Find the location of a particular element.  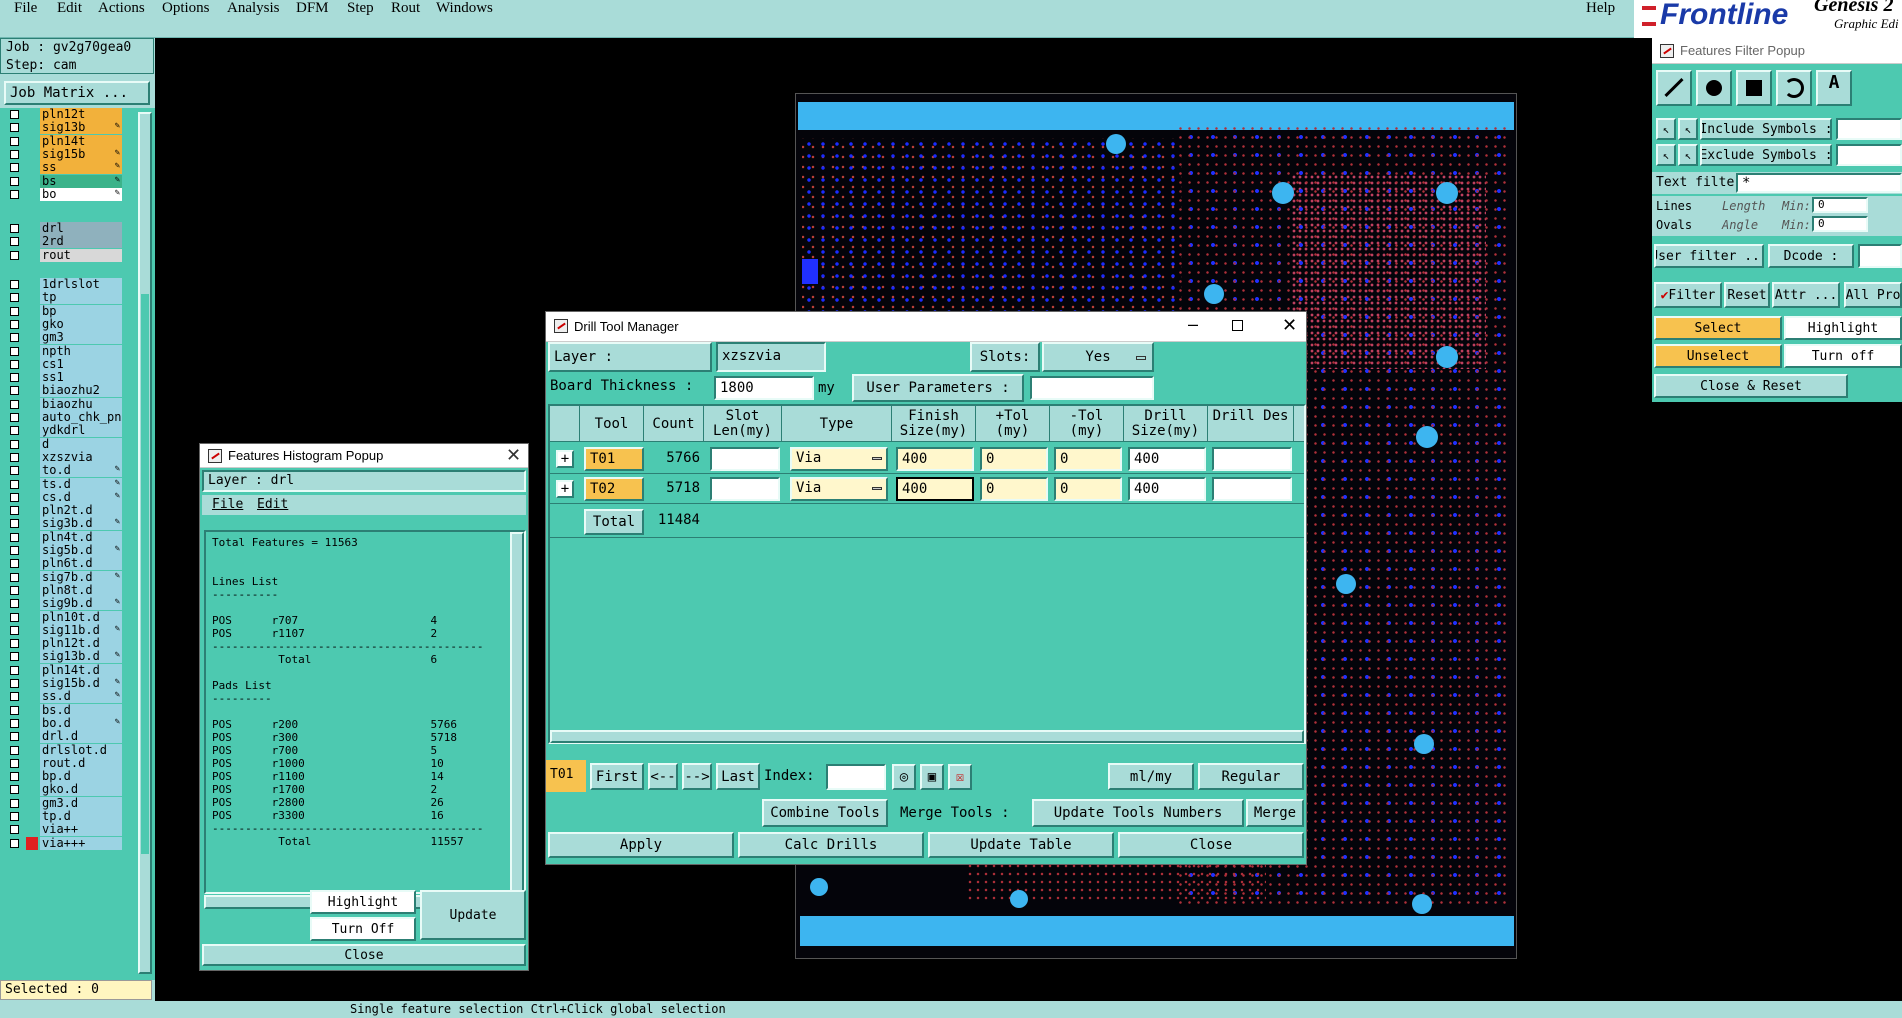

layer-row: biaozhu2 is located at coordinates (64, 391).